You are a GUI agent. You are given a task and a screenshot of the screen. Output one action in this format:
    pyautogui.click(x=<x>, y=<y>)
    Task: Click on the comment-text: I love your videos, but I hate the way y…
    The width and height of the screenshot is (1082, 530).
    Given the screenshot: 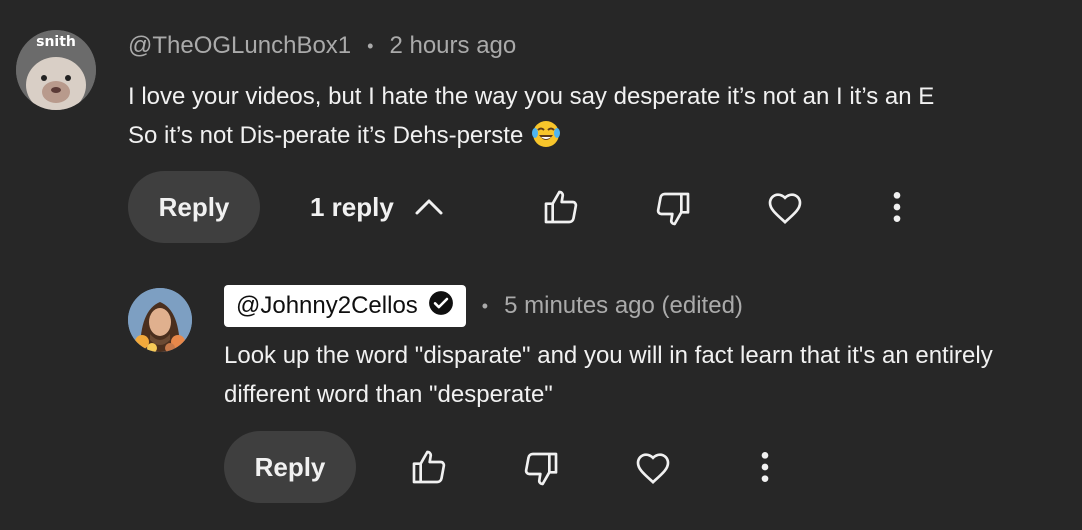 What is the action you would take?
    pyautogui.click(x=531, y=116)
    